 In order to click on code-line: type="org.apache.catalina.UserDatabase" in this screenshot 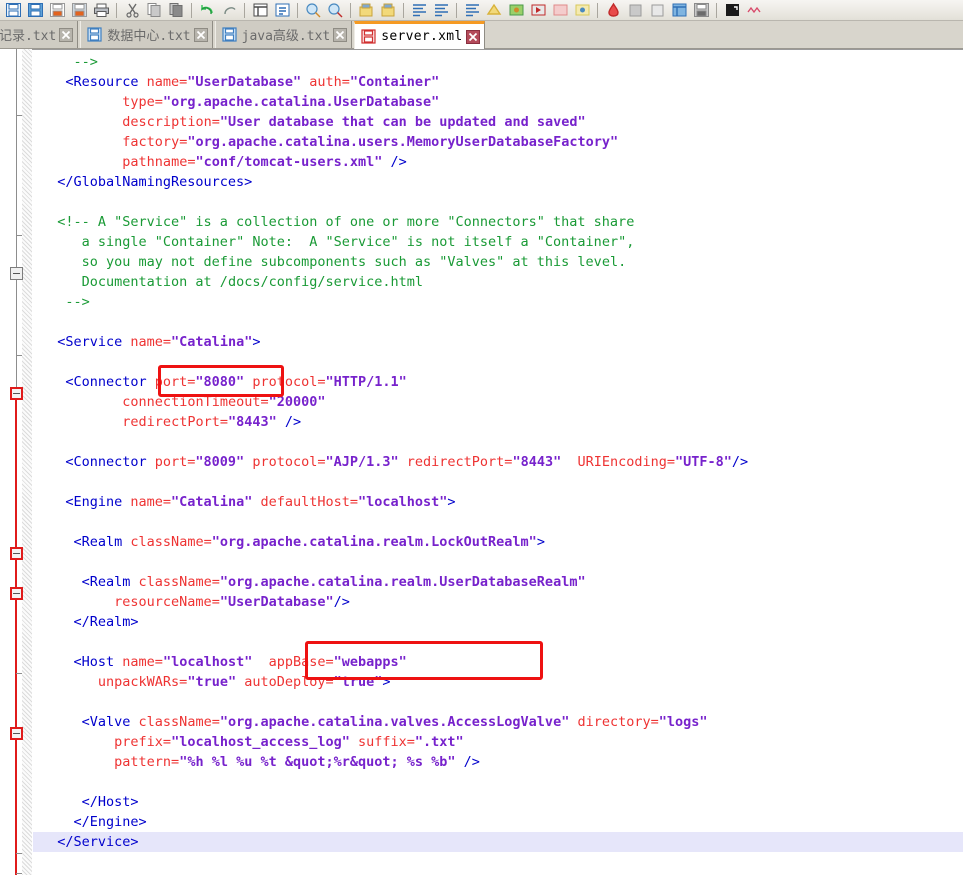, I will do `click(280, 102)`.